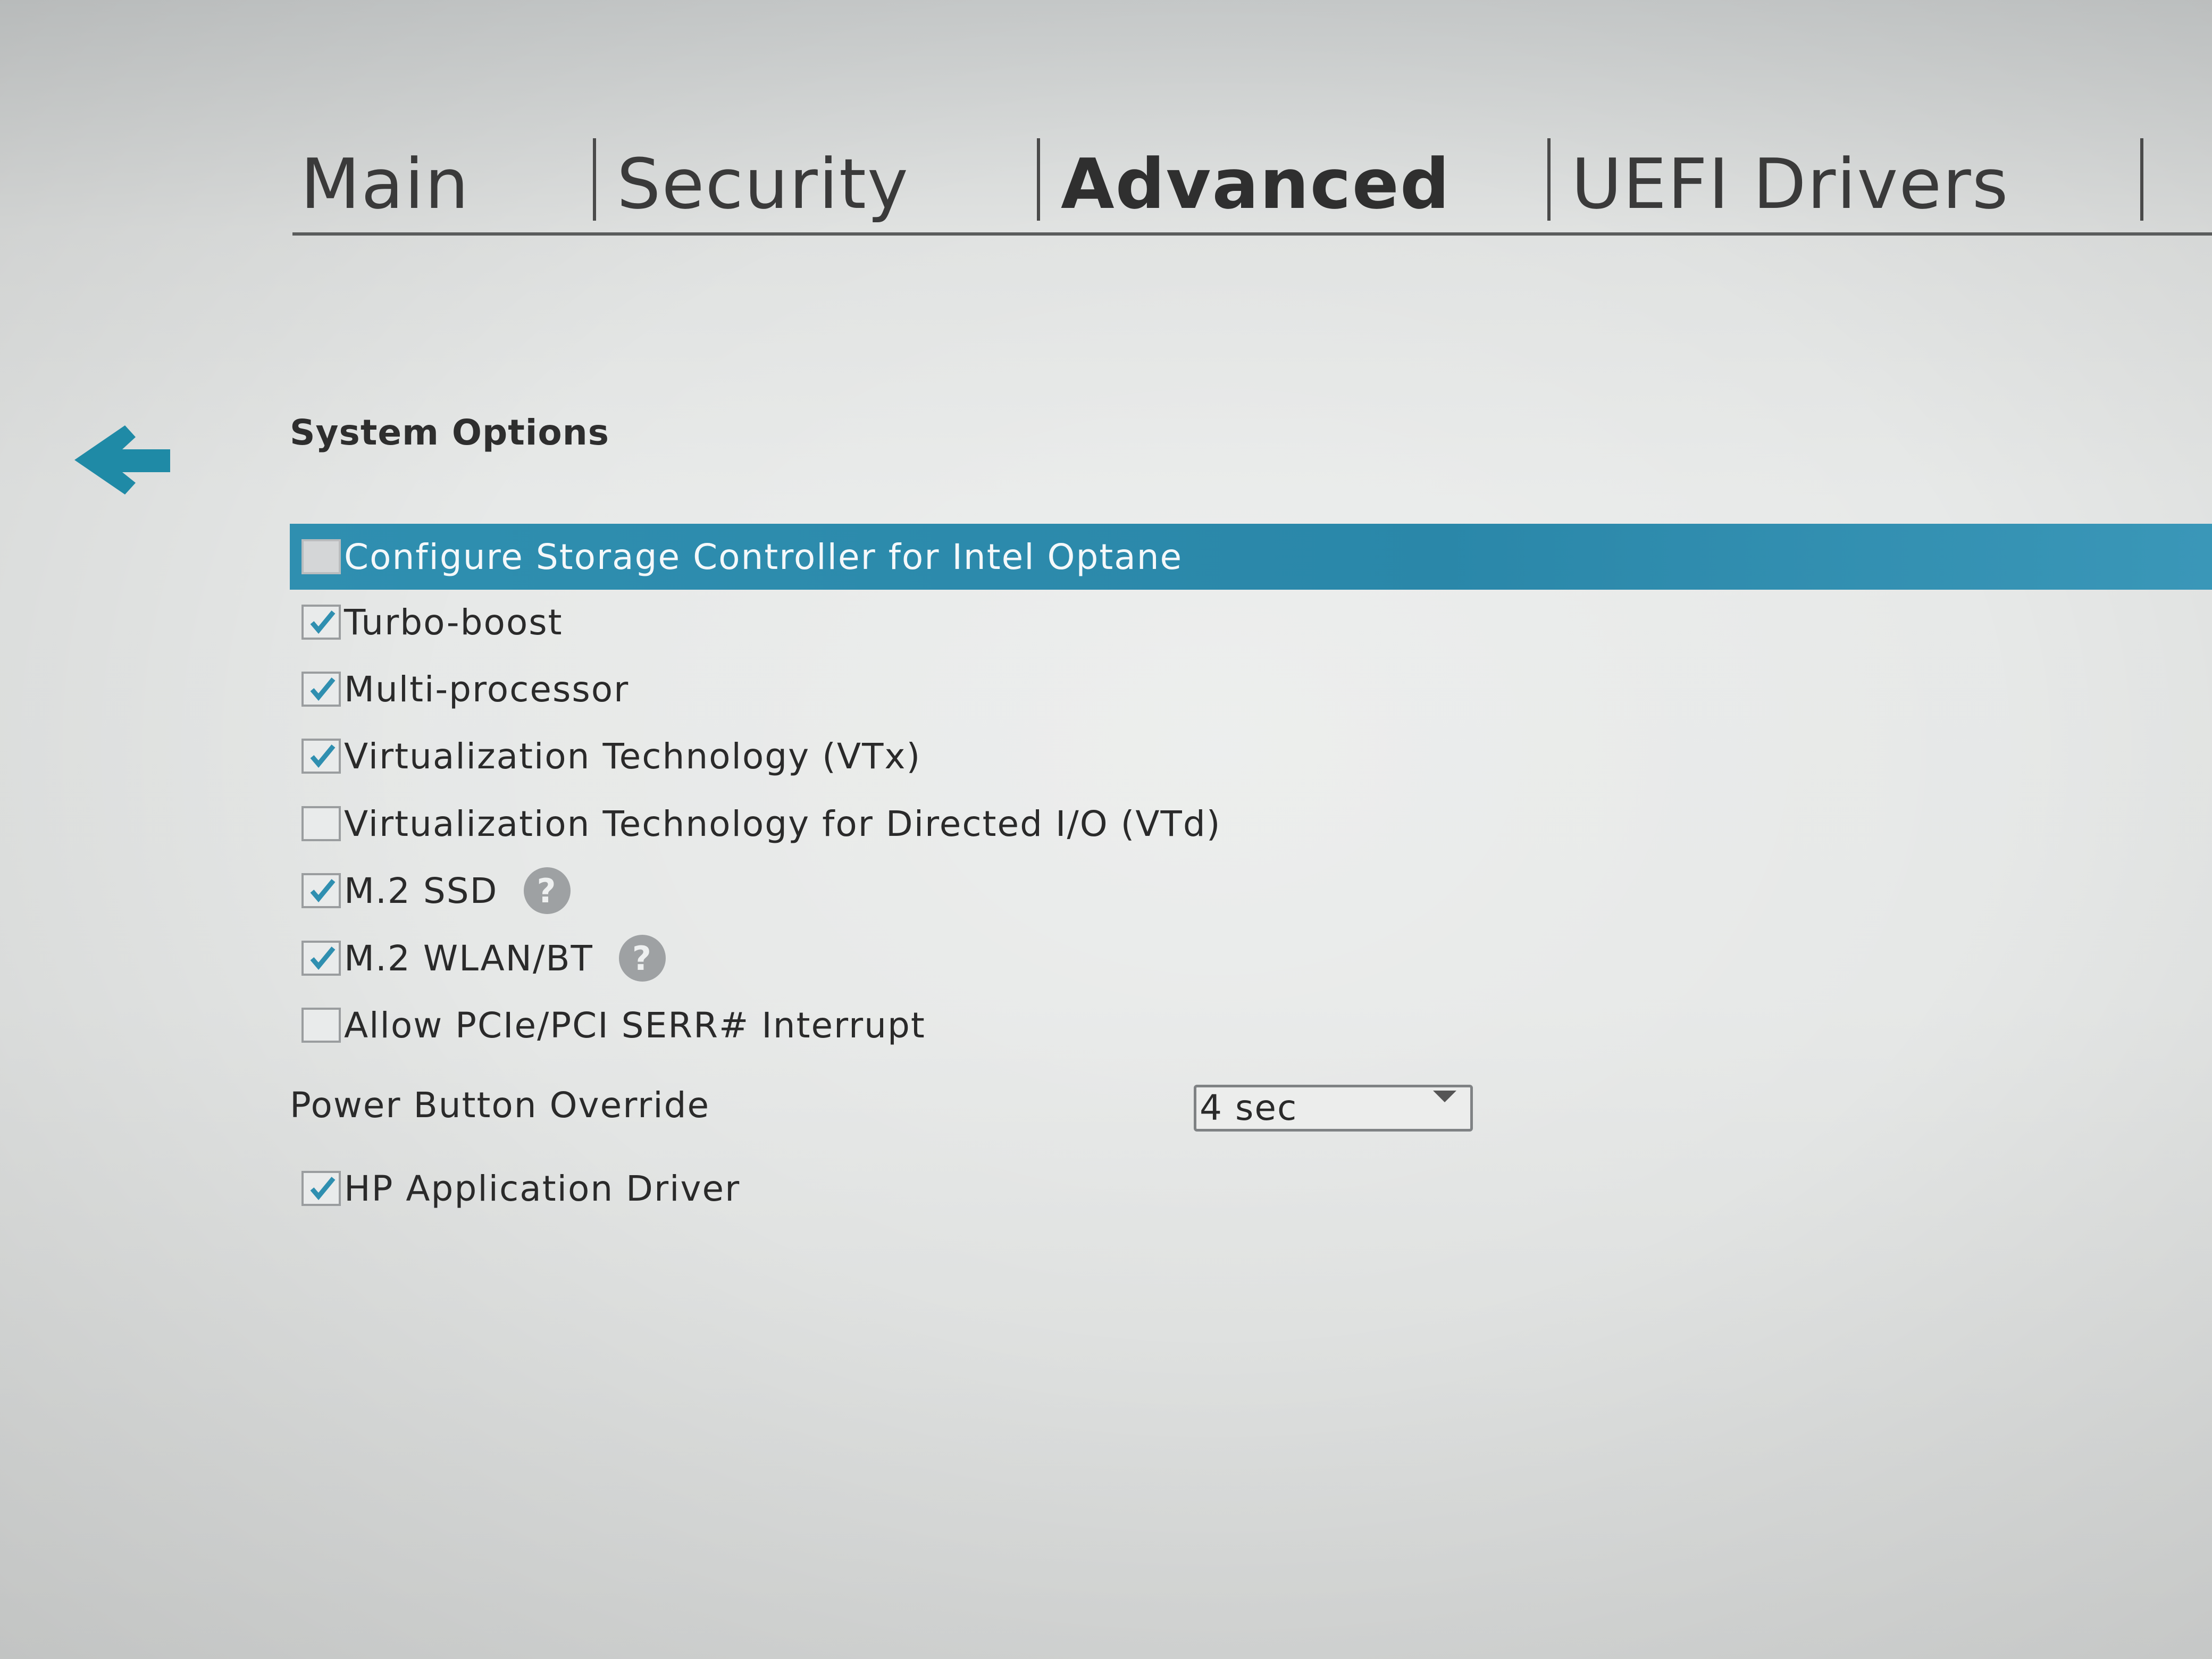 This screenshot has width=2212, height=1659. What do you see at coordinates (1790, 184) in the screenshot?
I see `tab-uefi-drivers: UEFI Drivers` at bounding box center [1790, 184].